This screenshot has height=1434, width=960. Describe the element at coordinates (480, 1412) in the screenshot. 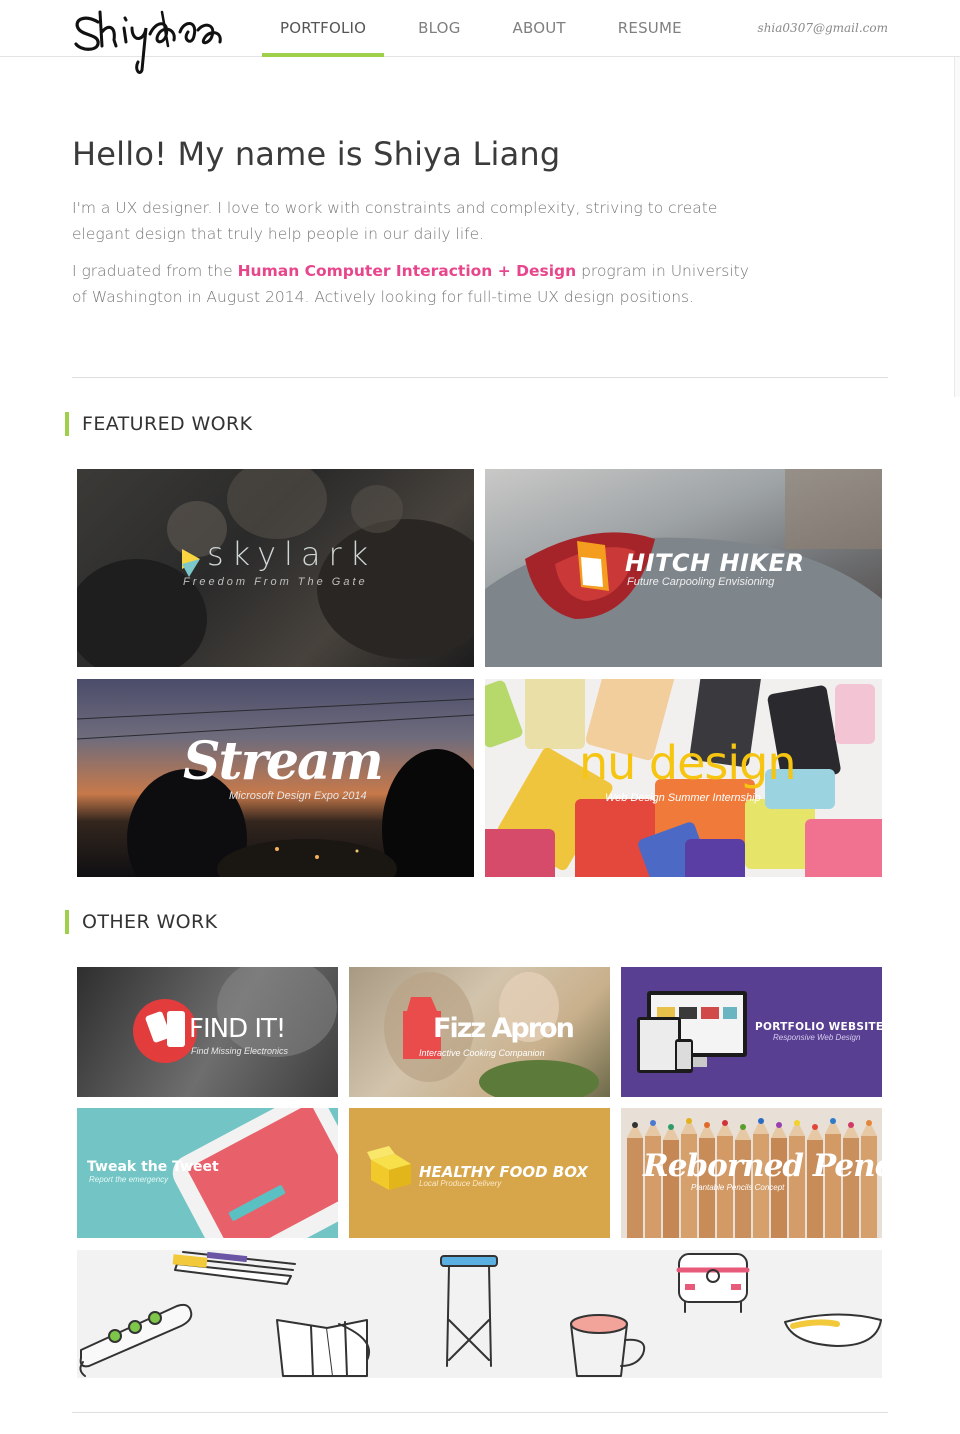

I see `footer-divider` at that location.